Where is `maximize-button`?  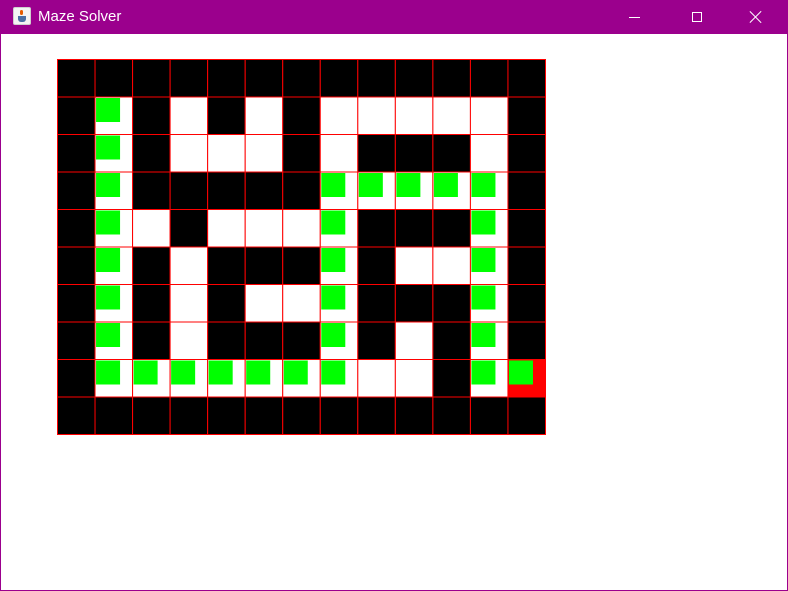
maximize-button is located at coordinates (697, 17).